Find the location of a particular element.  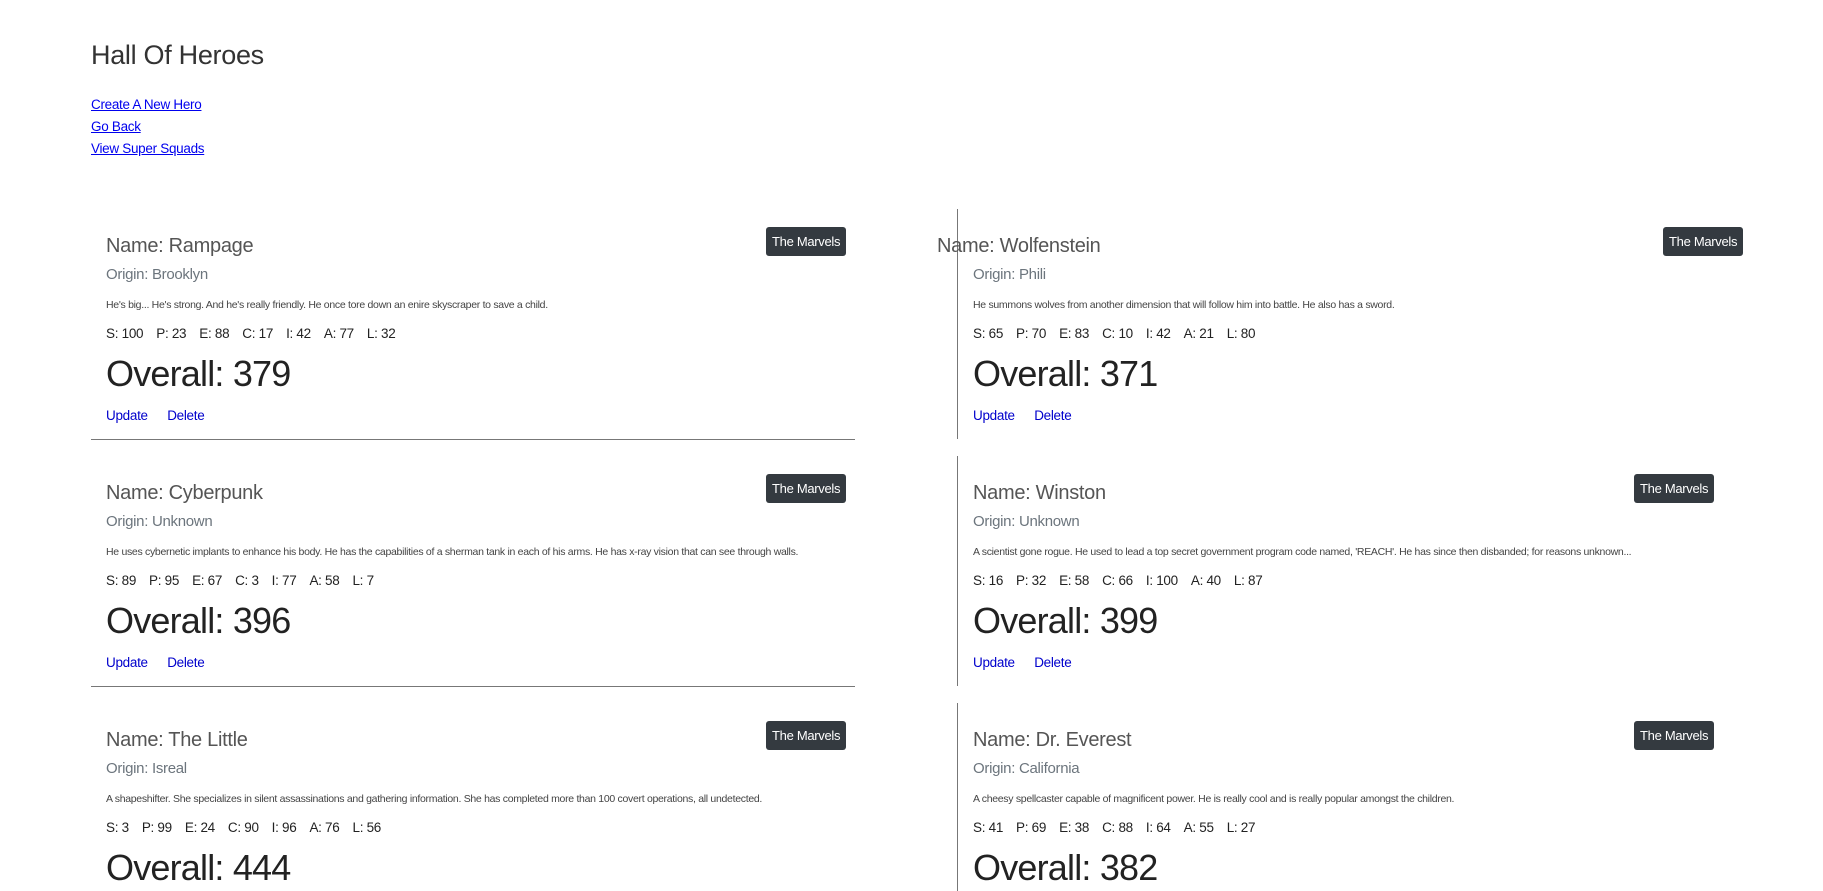

stat-charisma: C: 10 is located at coordinates (1117, 333).